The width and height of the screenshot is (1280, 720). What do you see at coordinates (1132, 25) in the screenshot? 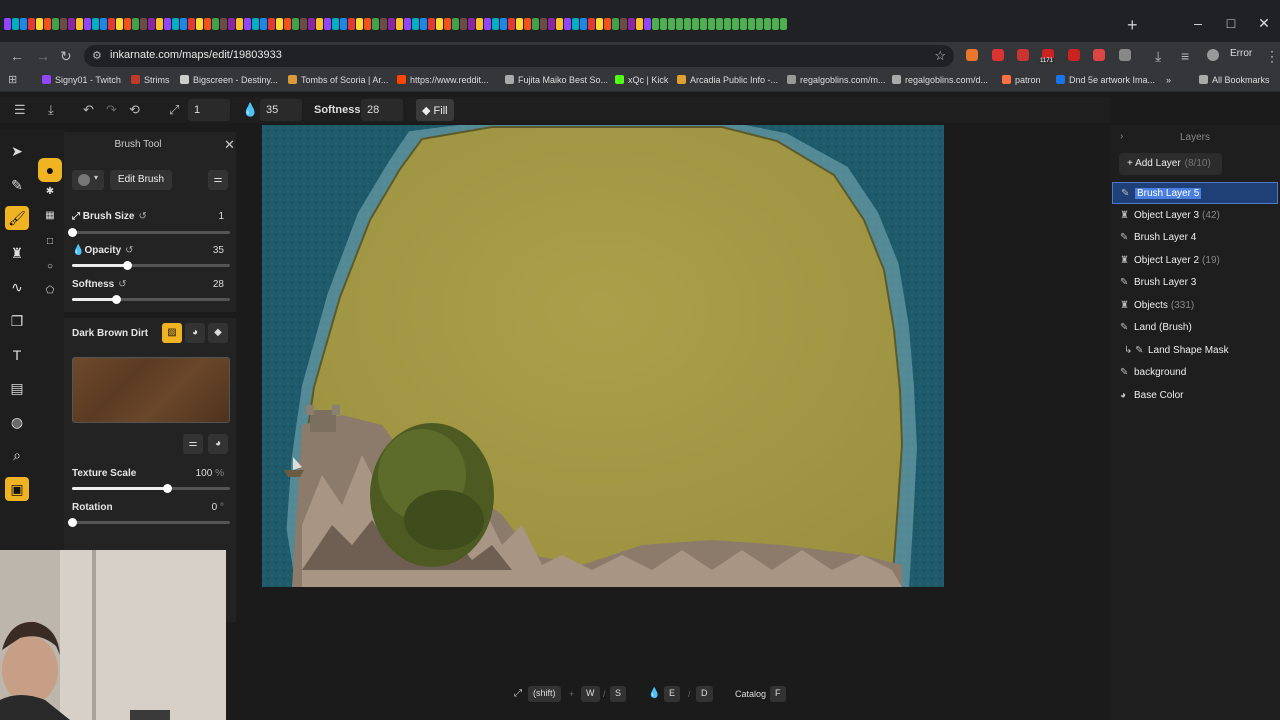
I see `new-tab-icon: +` at bounding box center [1132, 25].